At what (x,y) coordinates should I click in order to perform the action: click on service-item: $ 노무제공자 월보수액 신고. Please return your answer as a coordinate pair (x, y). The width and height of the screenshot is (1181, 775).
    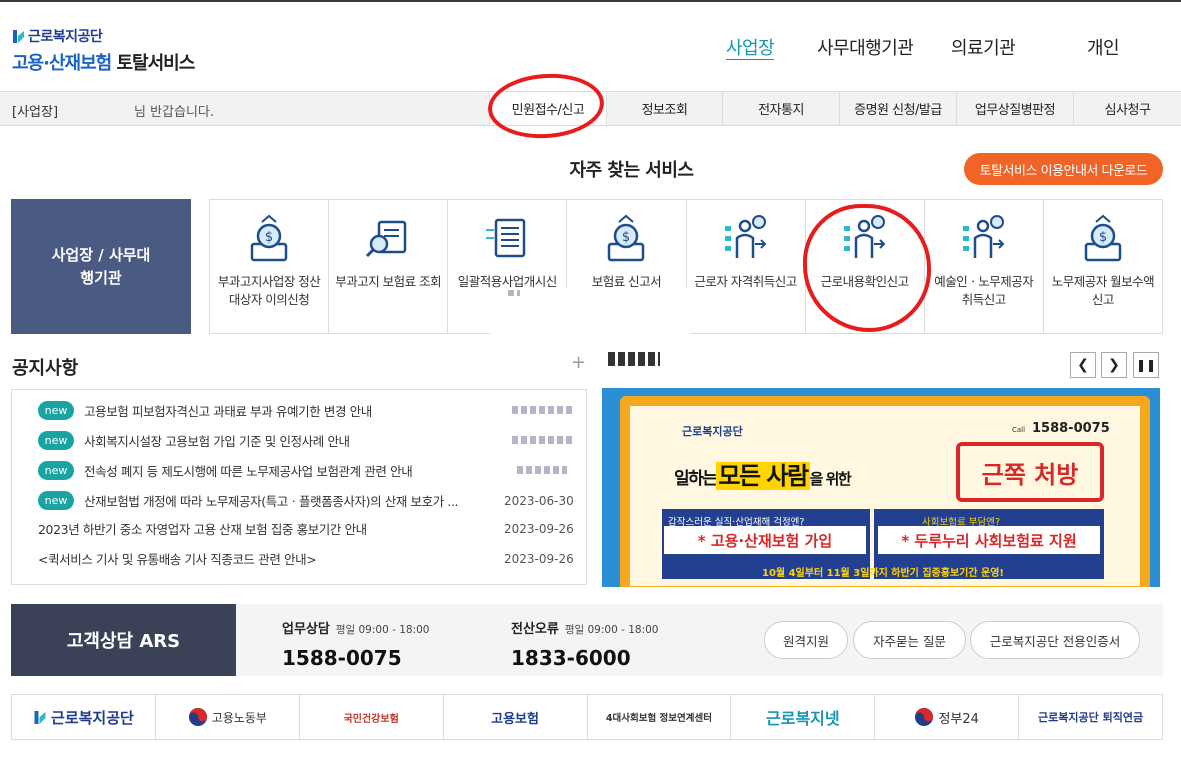
    Looking at the image, I should click on (1102, 266).